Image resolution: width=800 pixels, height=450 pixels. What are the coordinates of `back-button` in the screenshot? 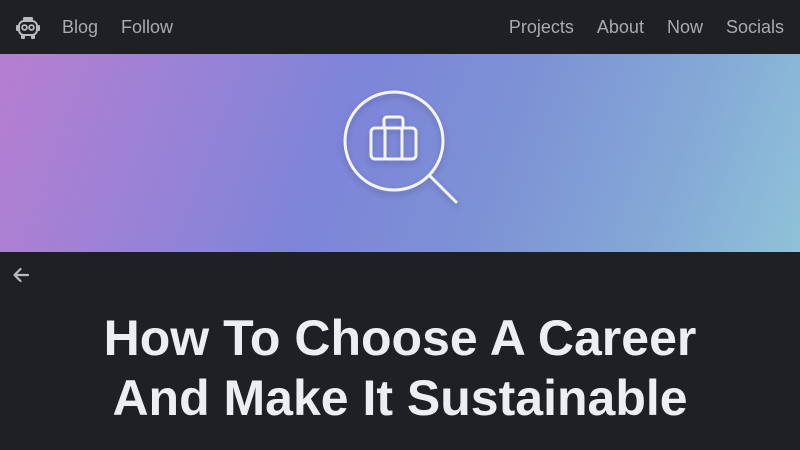 It's located at (21, 275).